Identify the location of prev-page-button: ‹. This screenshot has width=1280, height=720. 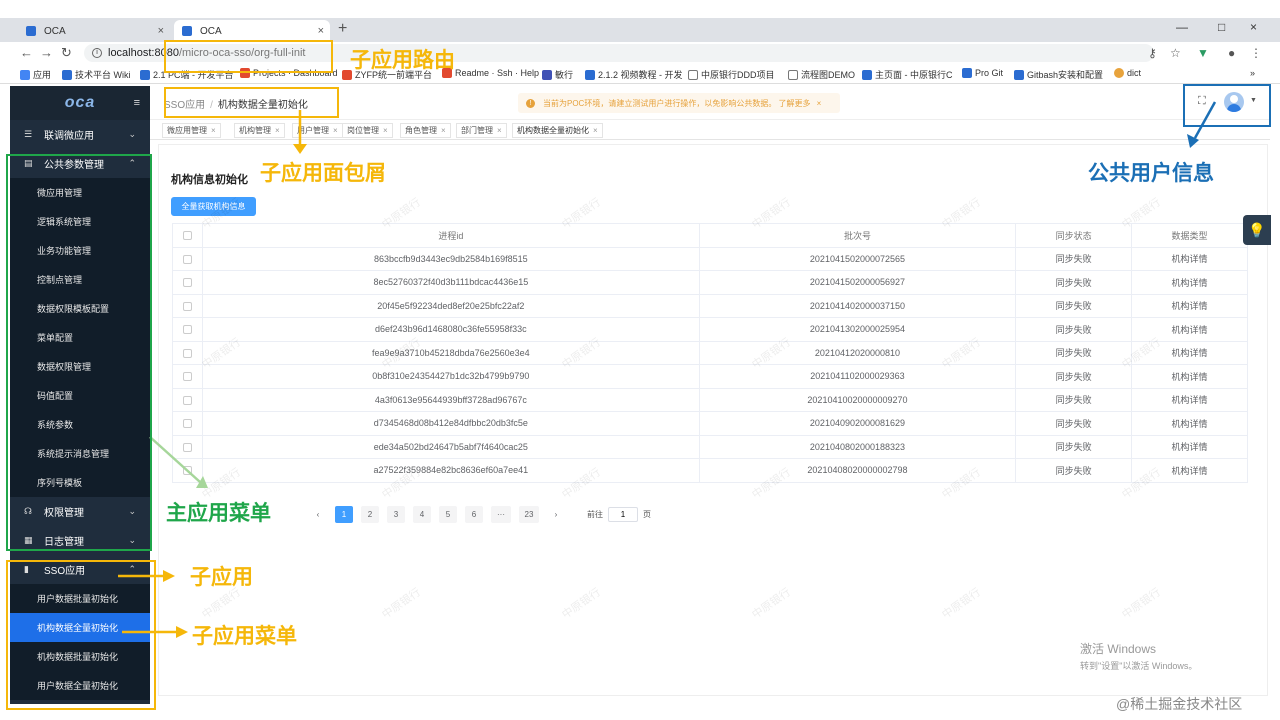
(318, 514).